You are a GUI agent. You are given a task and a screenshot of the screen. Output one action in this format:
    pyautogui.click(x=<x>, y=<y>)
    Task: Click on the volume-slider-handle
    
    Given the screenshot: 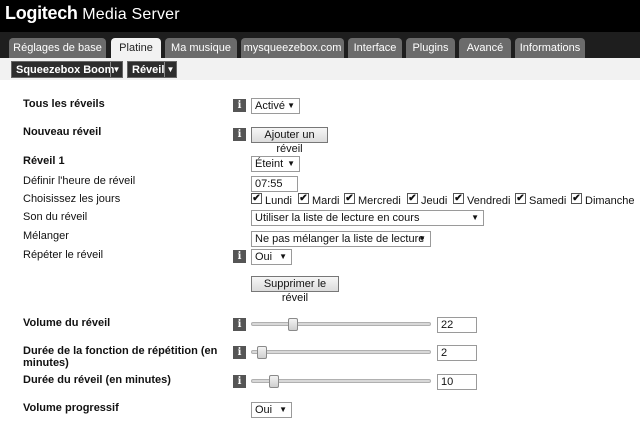 What is the action you would take?
    pyautogui.click(x=293, y=324)
    